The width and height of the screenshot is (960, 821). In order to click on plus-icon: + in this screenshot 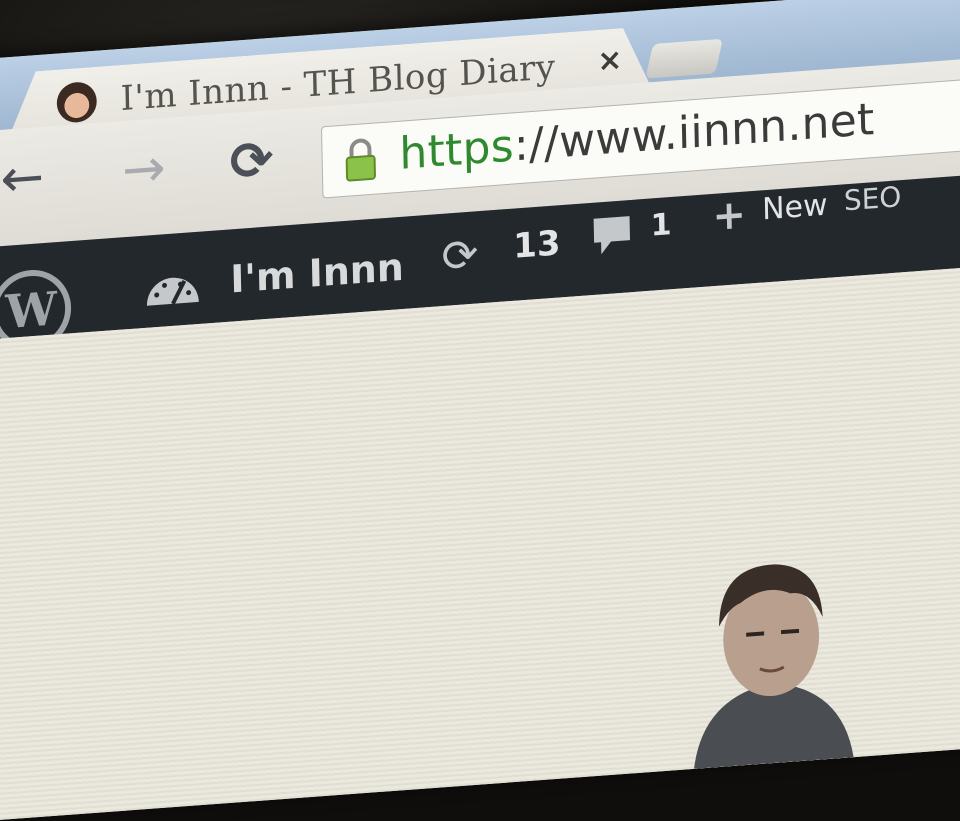, I will do `click(729, 216)`.